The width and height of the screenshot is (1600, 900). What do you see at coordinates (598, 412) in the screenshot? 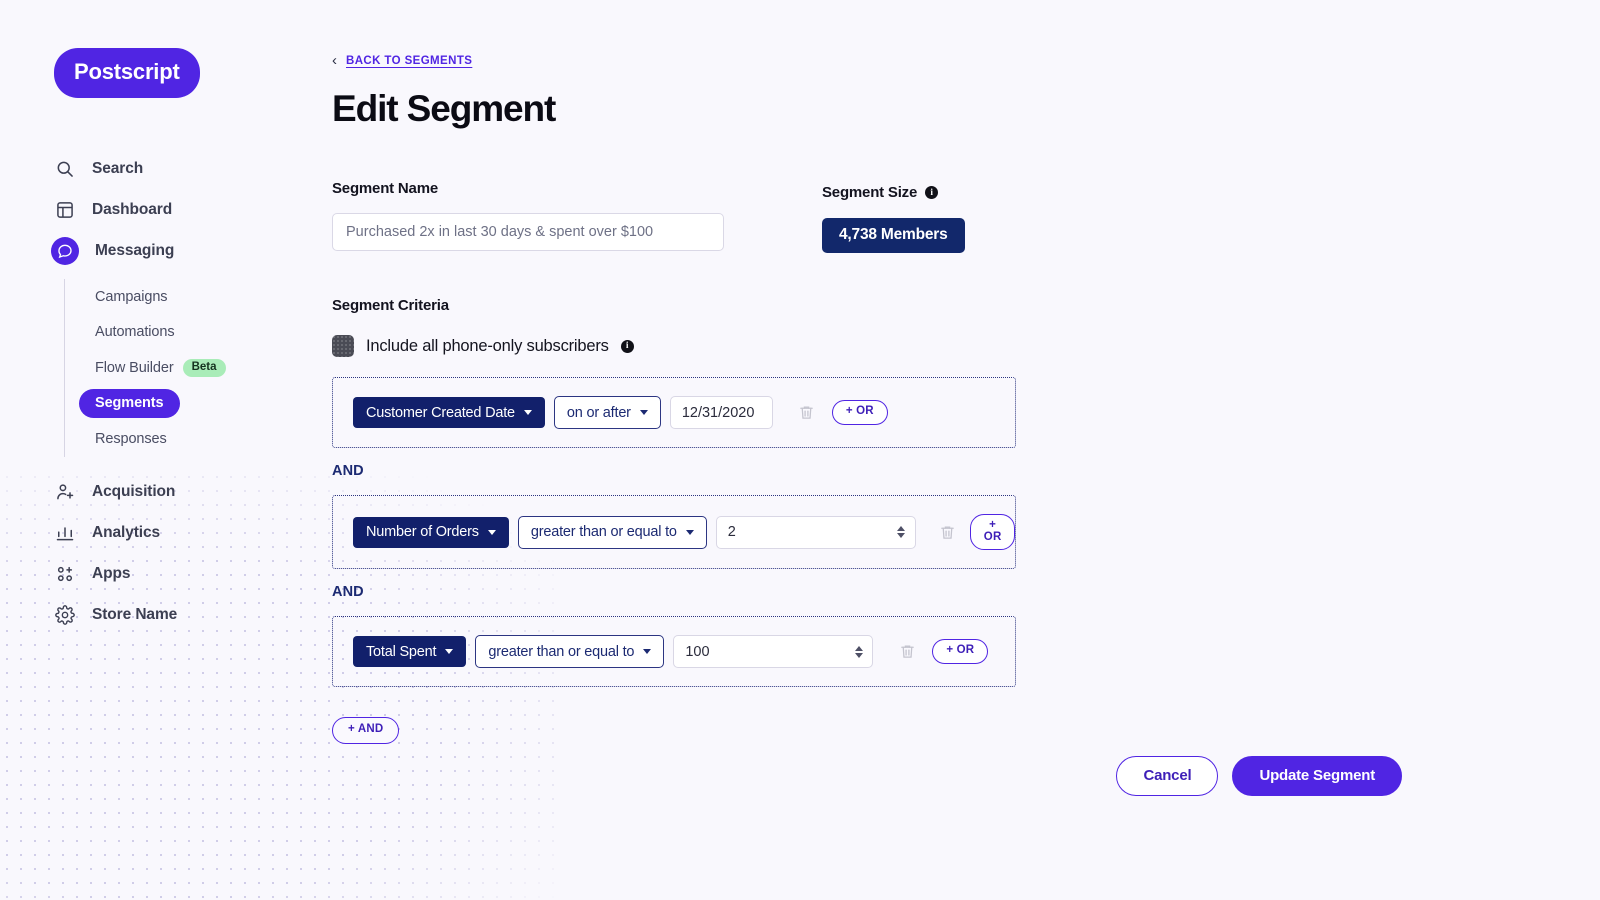
I see `criteria-operator-label: on or after` at bounding box center [598, 412].